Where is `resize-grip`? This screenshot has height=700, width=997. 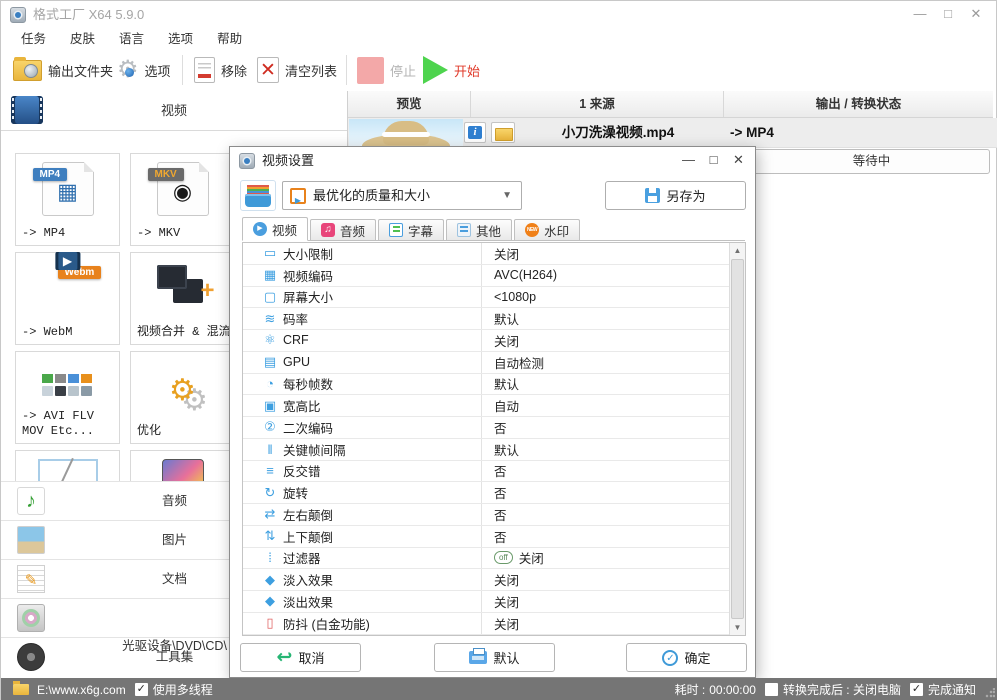 resize-grip is located at coordinates (990, 693).